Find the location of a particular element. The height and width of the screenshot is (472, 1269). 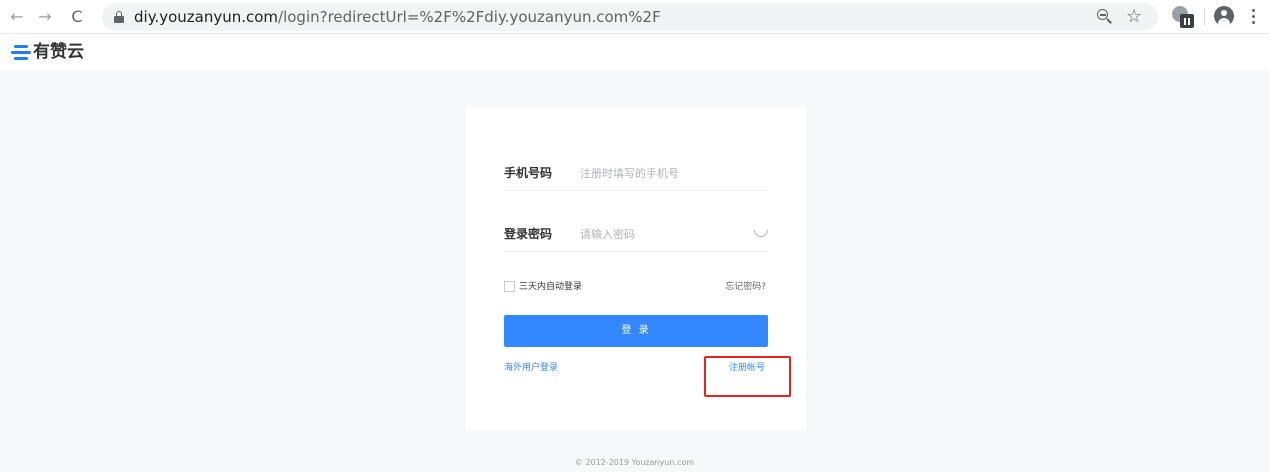

star-icon: ☆ is located at coordinates (1134, 17).